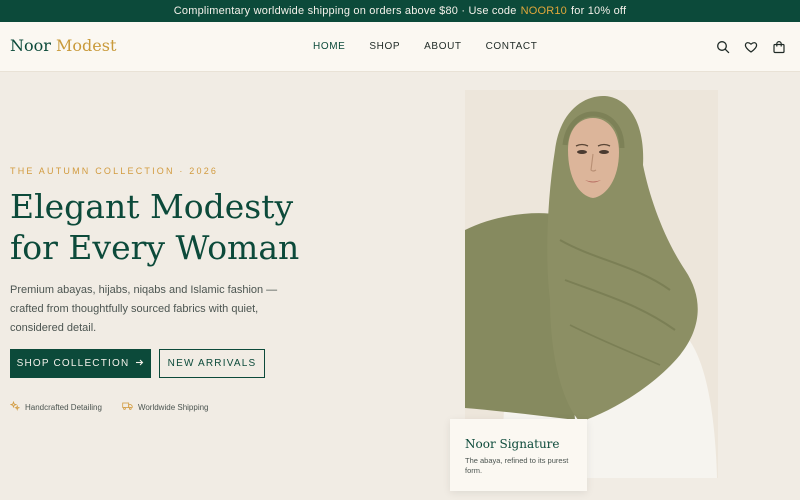  Describe the element at coordinates (114, 171) in the screenshot. I see `collection-eyebrow: THE AUTUMN COLLECTION · 2026` at that location.